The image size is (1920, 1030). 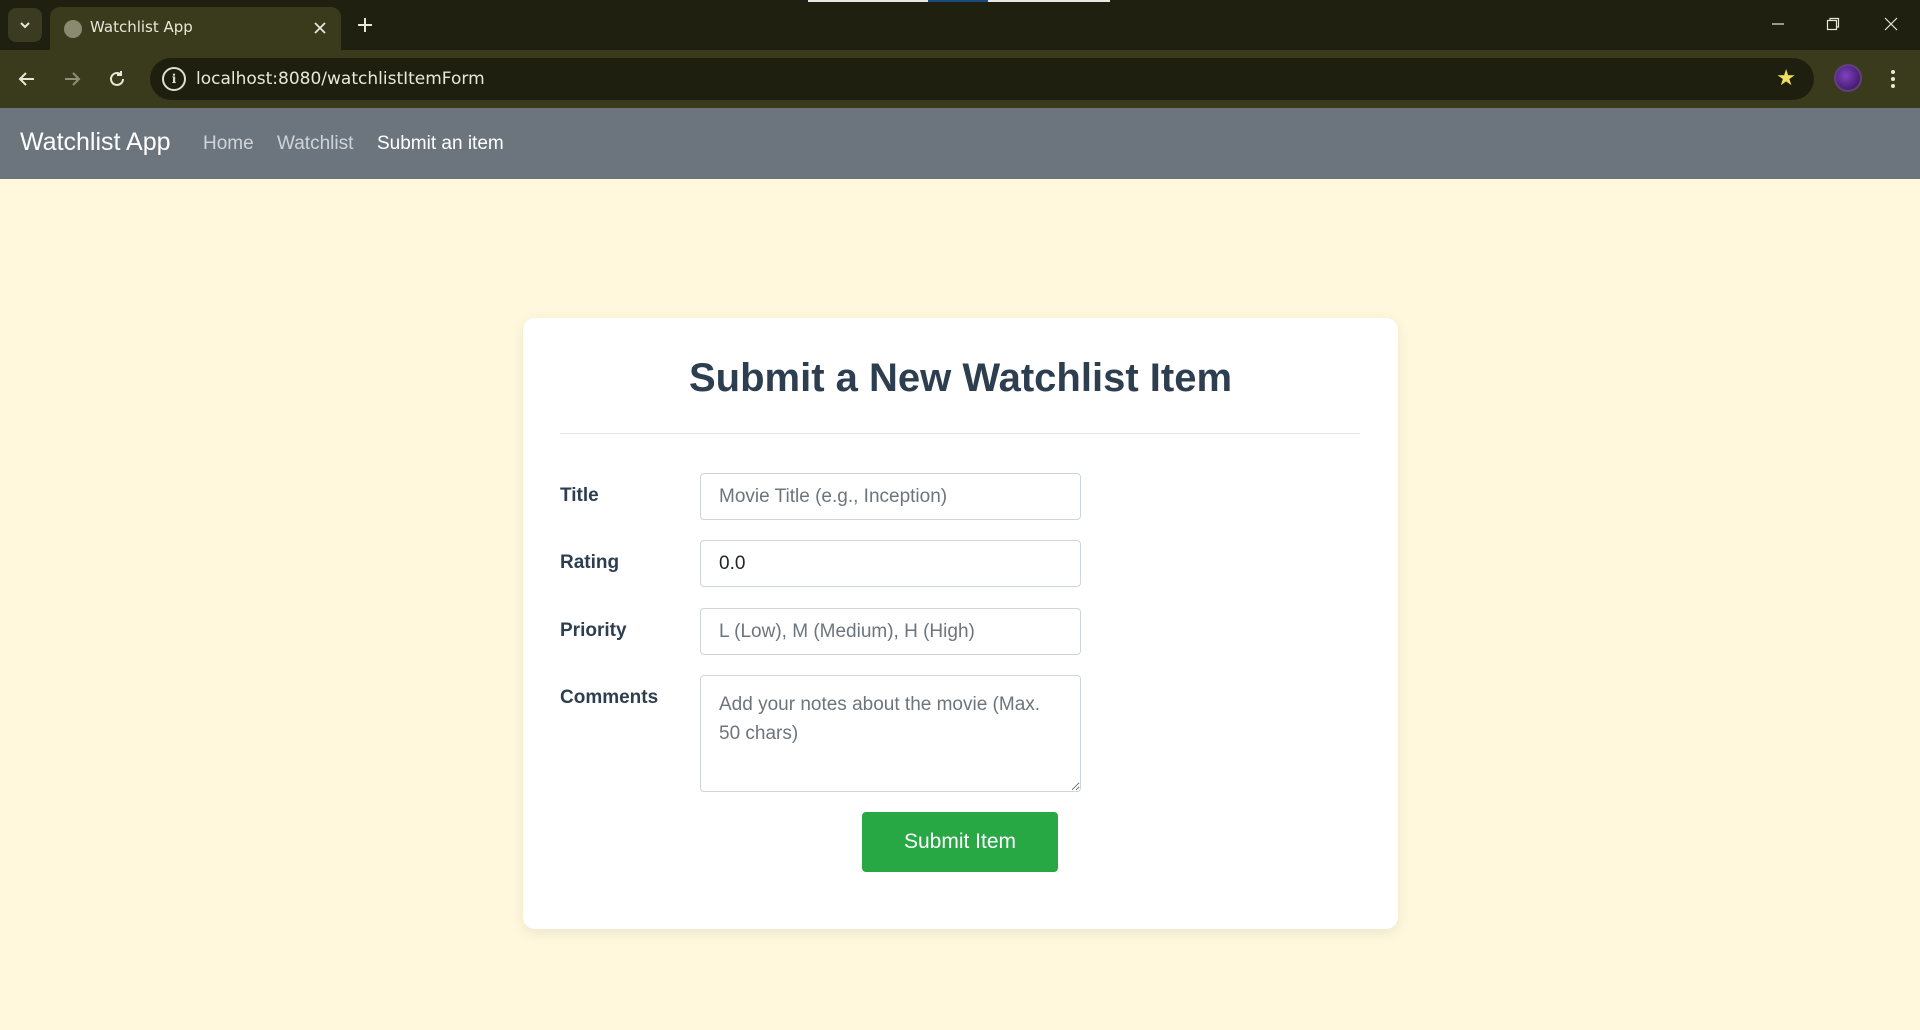 I want to click on arrow-right-icon, so click(x=73, y=79).